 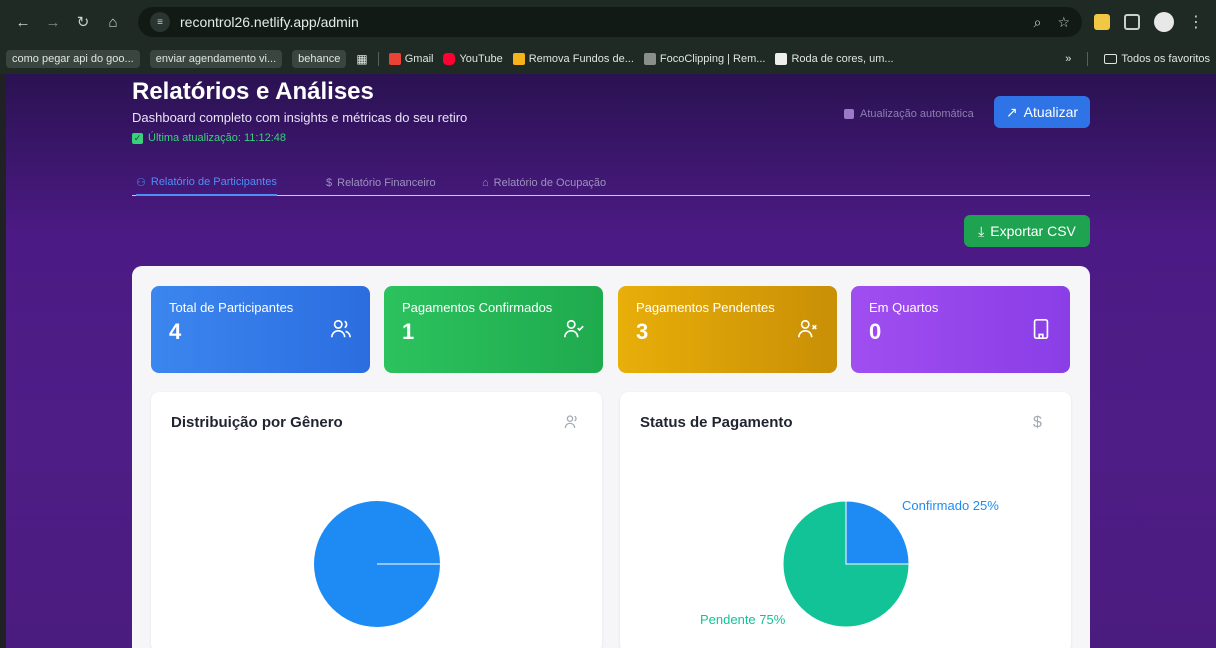 I want to click on last-update-status: ✓ Última atualização: 11:12:48, so click(x=209, y=138).